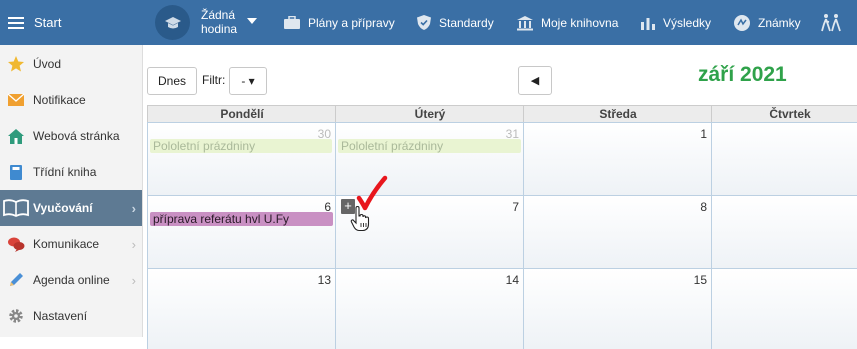 The height and width of the screenshot is (349, 857). Describe the element at coordinates (779, 22) in the screenshot. I see `nav-label: Známky` at that location.